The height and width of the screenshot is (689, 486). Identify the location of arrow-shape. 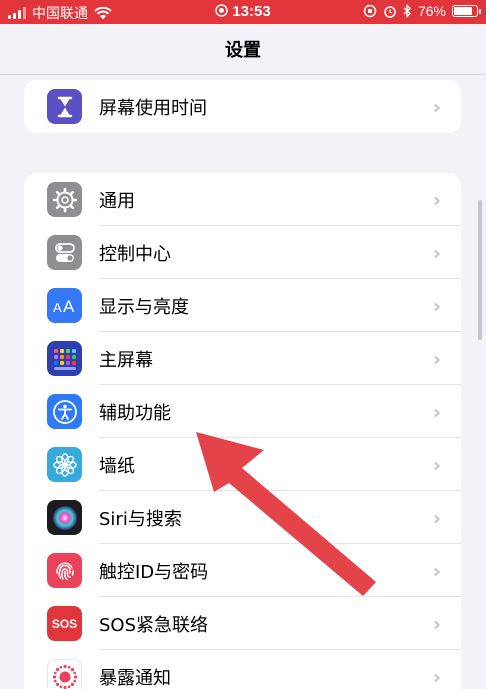
(286, 514).